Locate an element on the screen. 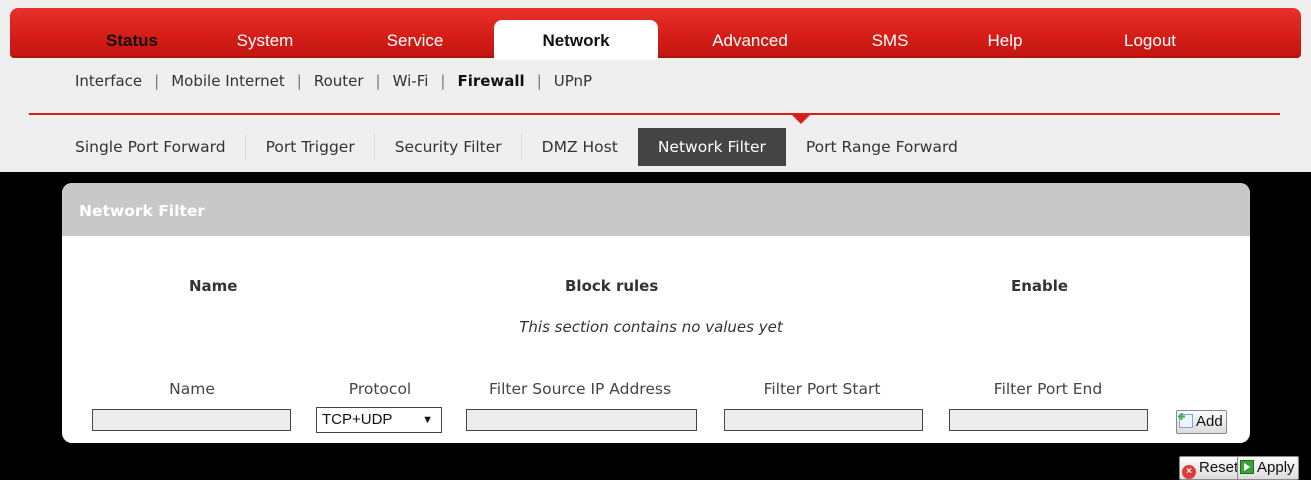  active-tab-pointer-icon is located at coordinates (801, 119).